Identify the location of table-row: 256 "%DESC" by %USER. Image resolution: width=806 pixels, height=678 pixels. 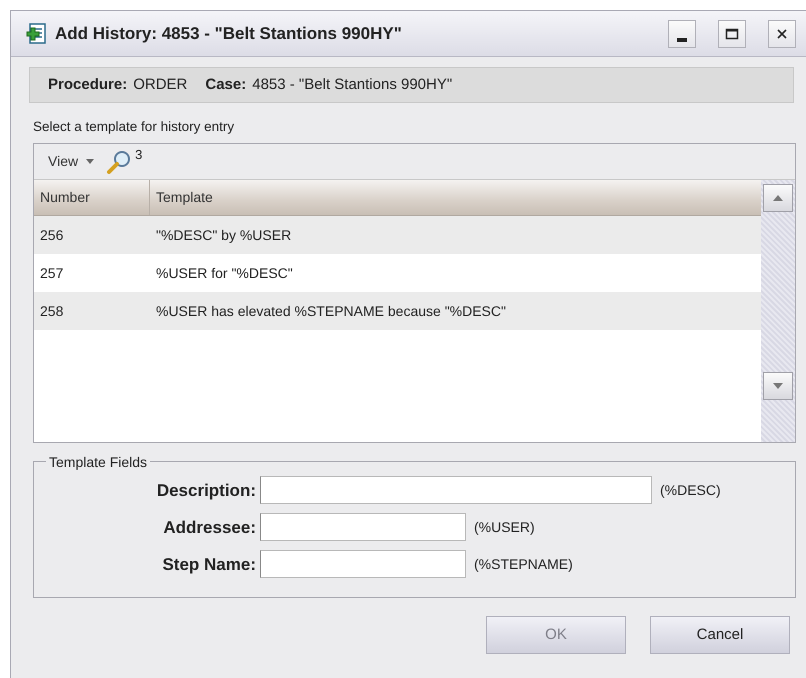
(397, 235).